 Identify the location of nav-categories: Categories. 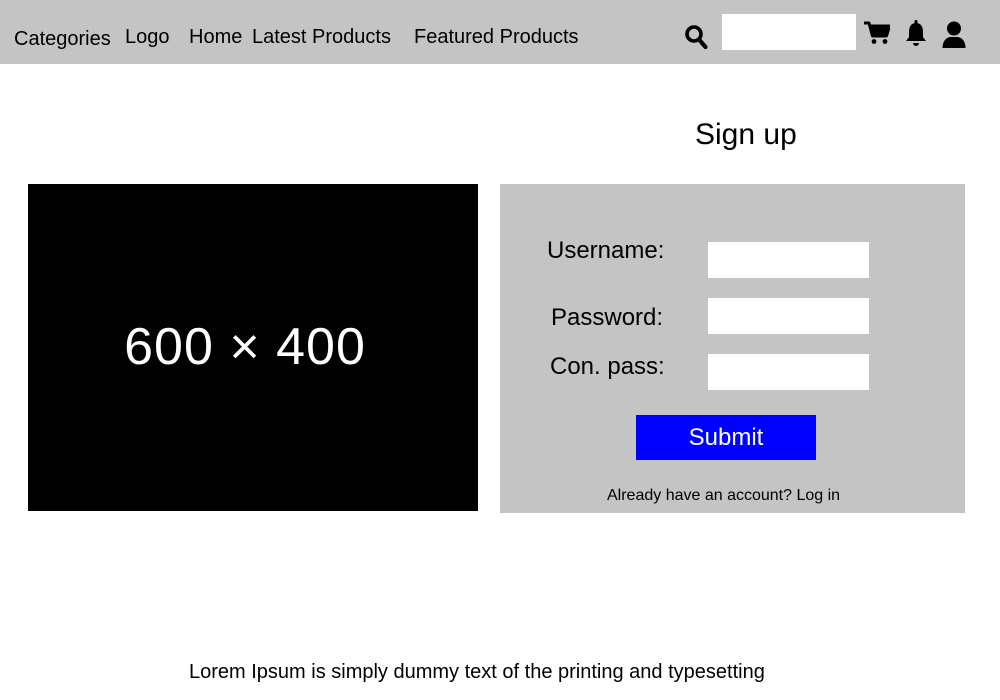
(62, 39).